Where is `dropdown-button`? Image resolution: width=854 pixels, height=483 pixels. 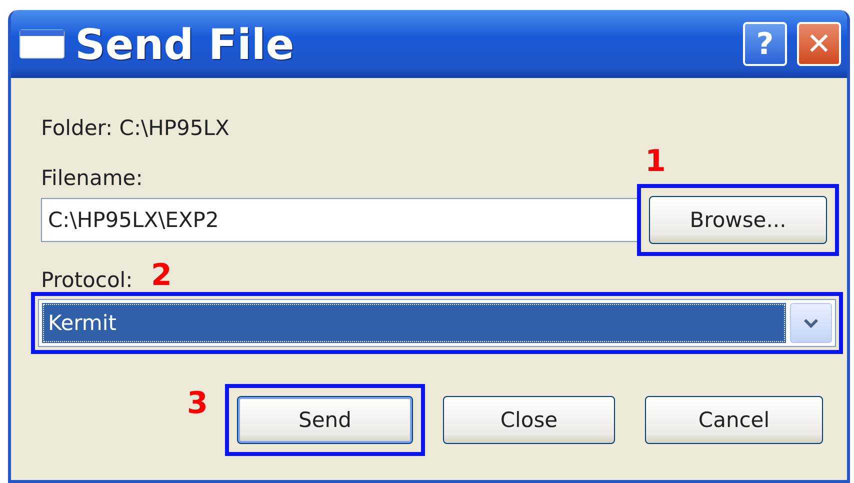
dropdown-button is located at coordinates (811, 323).